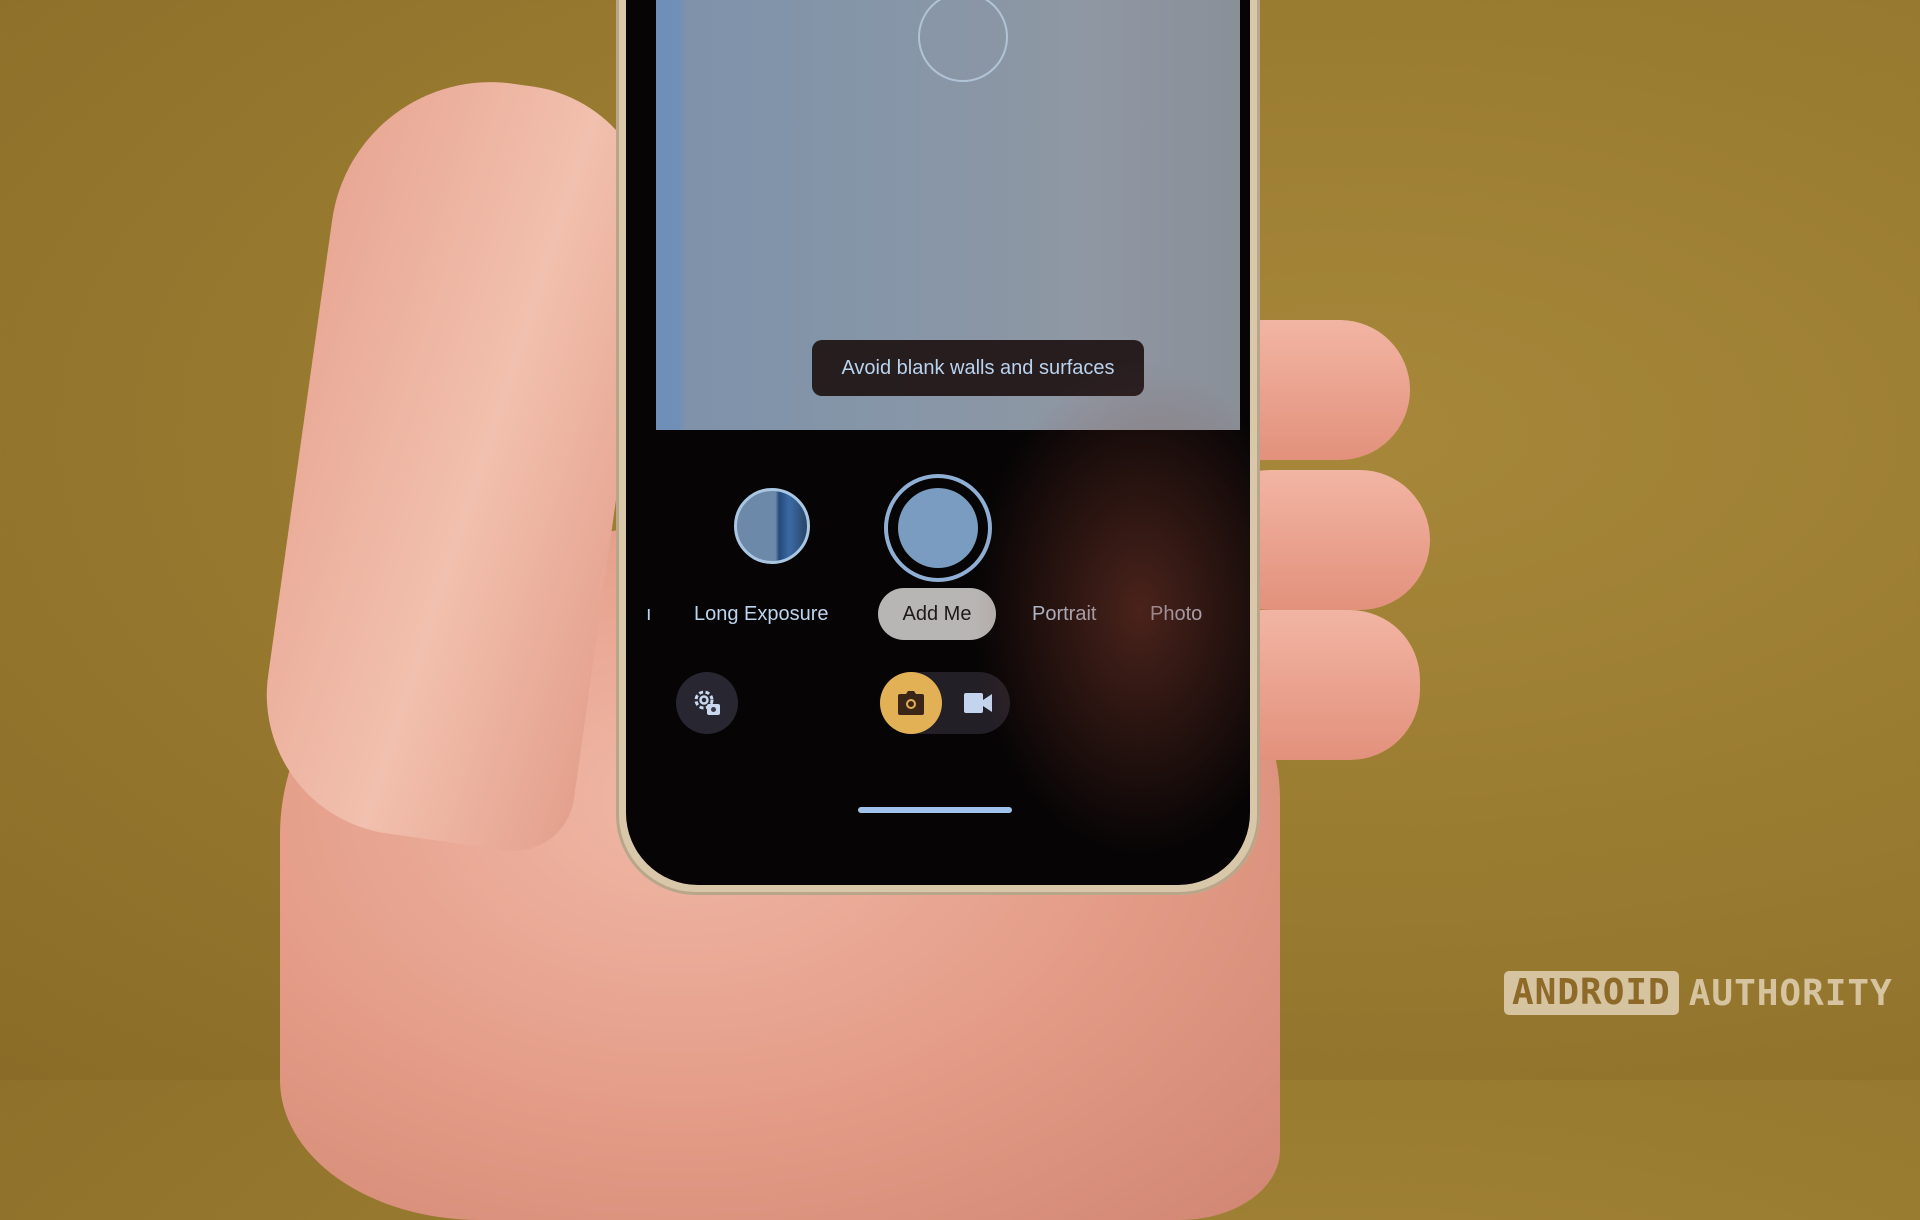 Image resolution: width=1920 pixels, height=1220 pixels. I want to click on mode-selector: ı Long Exposure Add Me Portrait Photo, so click(938, 616).